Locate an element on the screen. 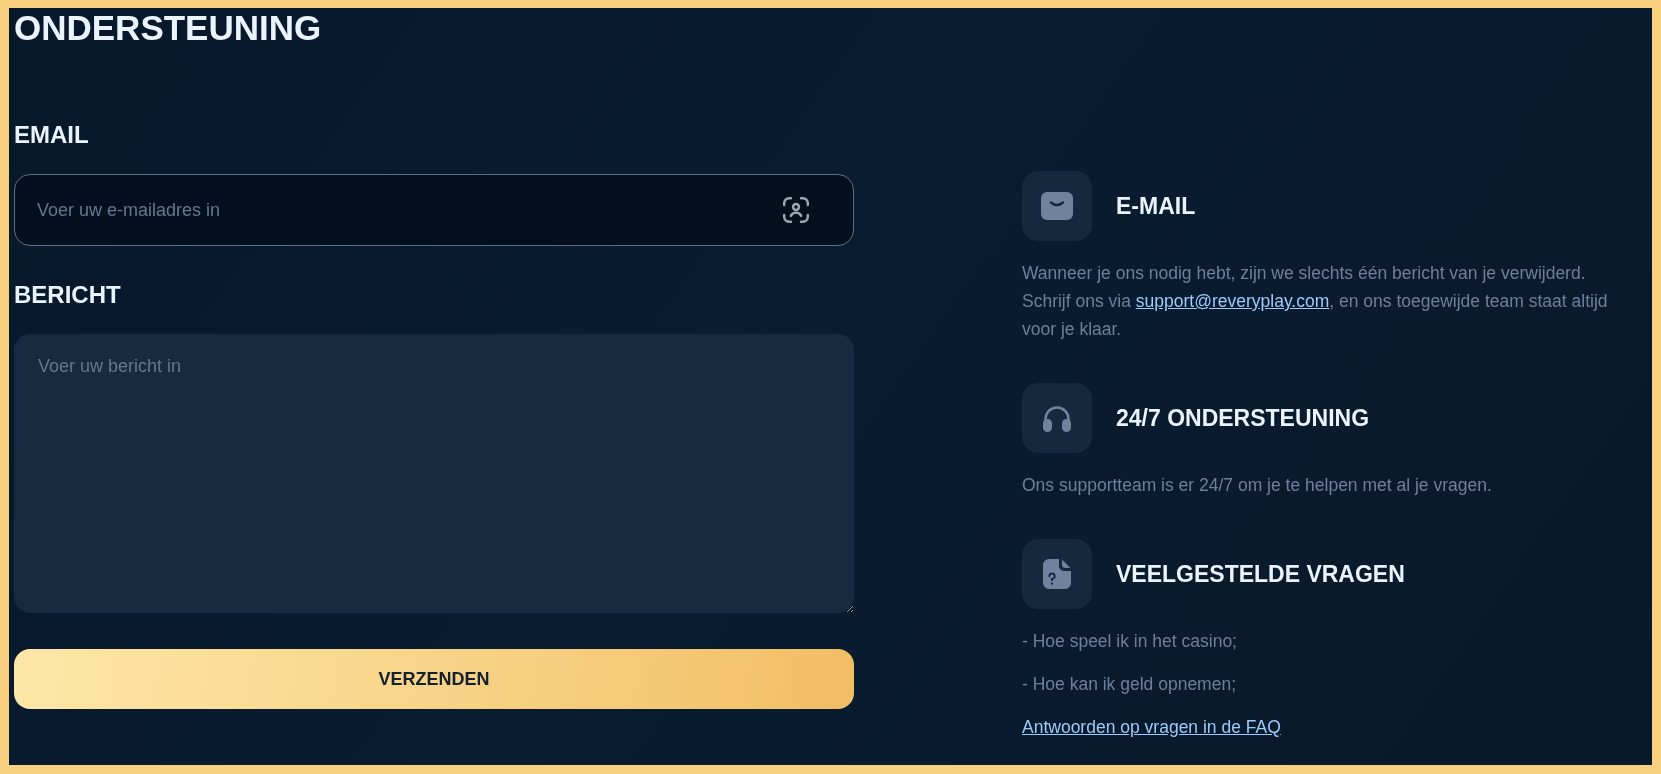  info-text: Ons supportteam is er 24/7 om je te helpen met al je vragen. is located at coordinates (1257, 485).